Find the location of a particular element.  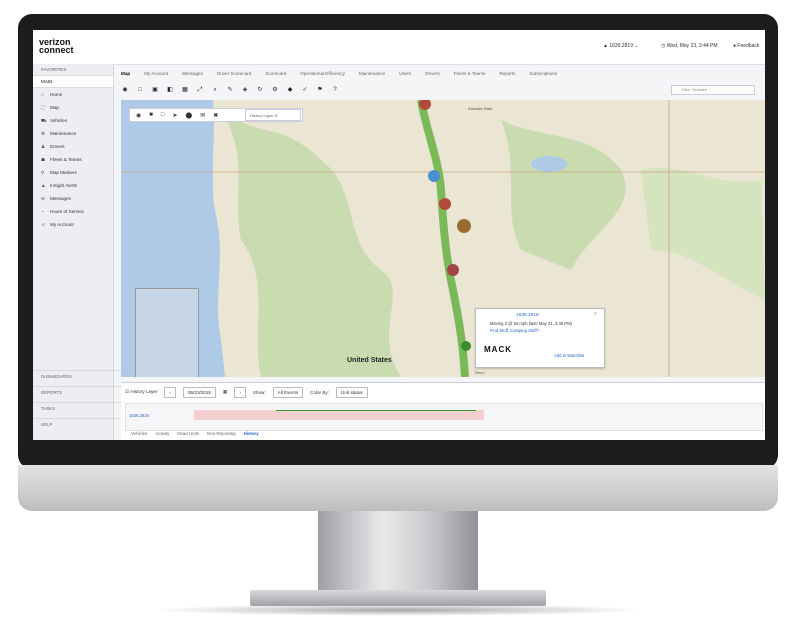

tab-maintenance: Maintenance is located at coordinates (372, 73).